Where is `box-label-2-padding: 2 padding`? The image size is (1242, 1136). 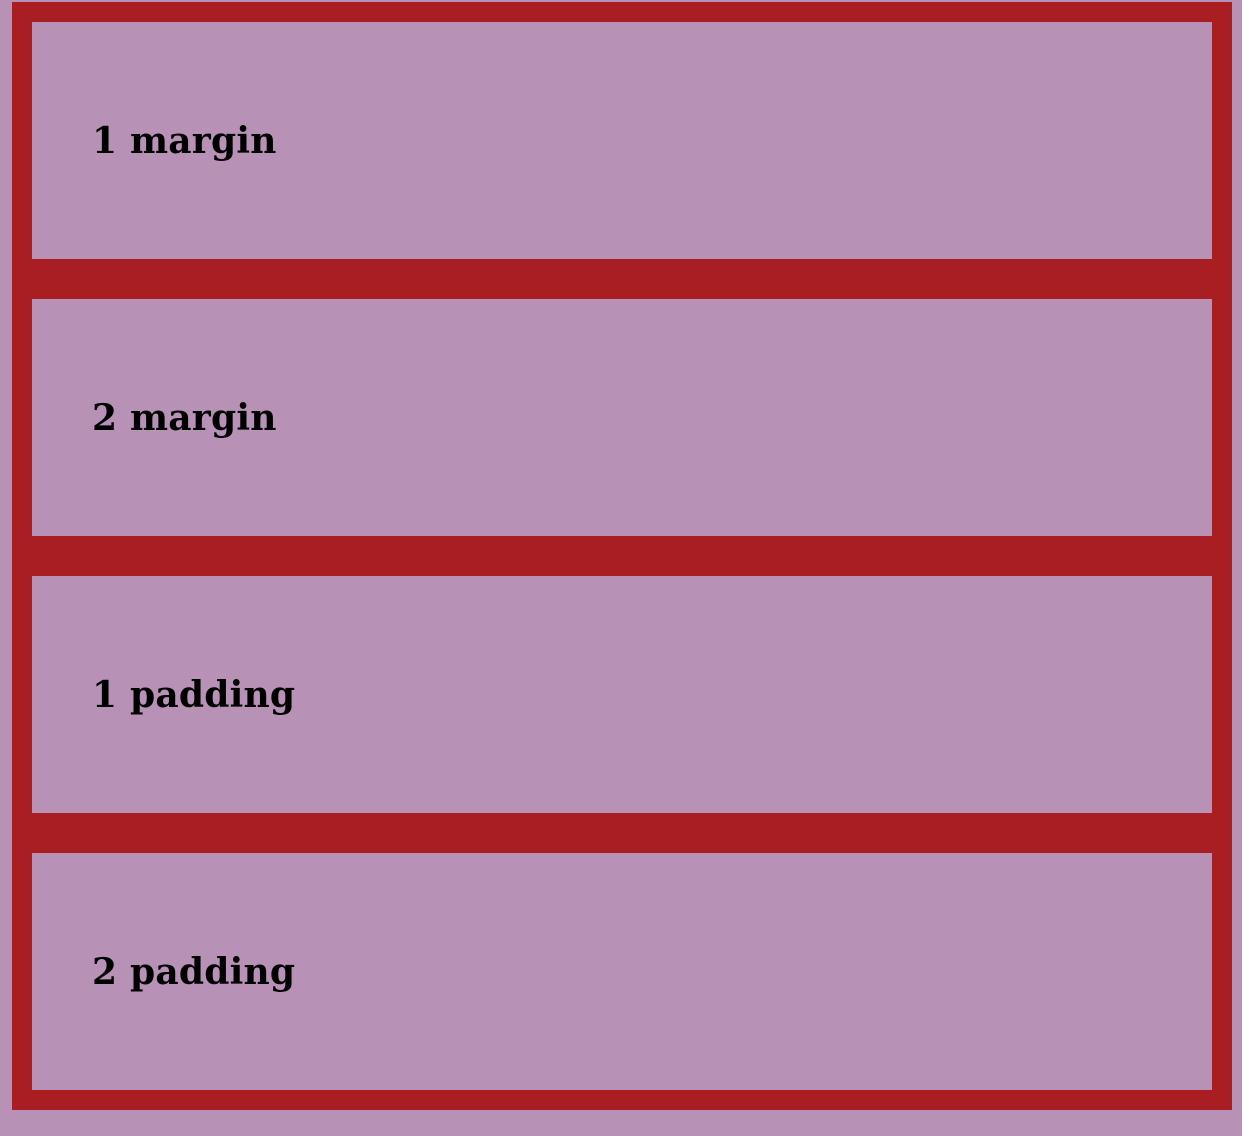
box-label-2-padding: 2 padding is located at coordinates (194, 971).